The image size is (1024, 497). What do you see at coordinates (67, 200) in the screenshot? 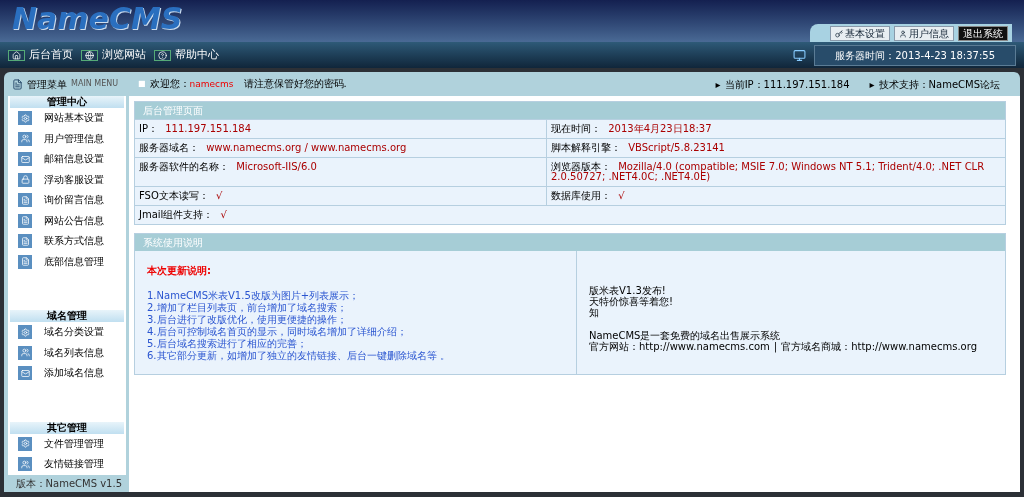
I see `sidebar-item: 询价留言信息` at bounding box center [67, 200].